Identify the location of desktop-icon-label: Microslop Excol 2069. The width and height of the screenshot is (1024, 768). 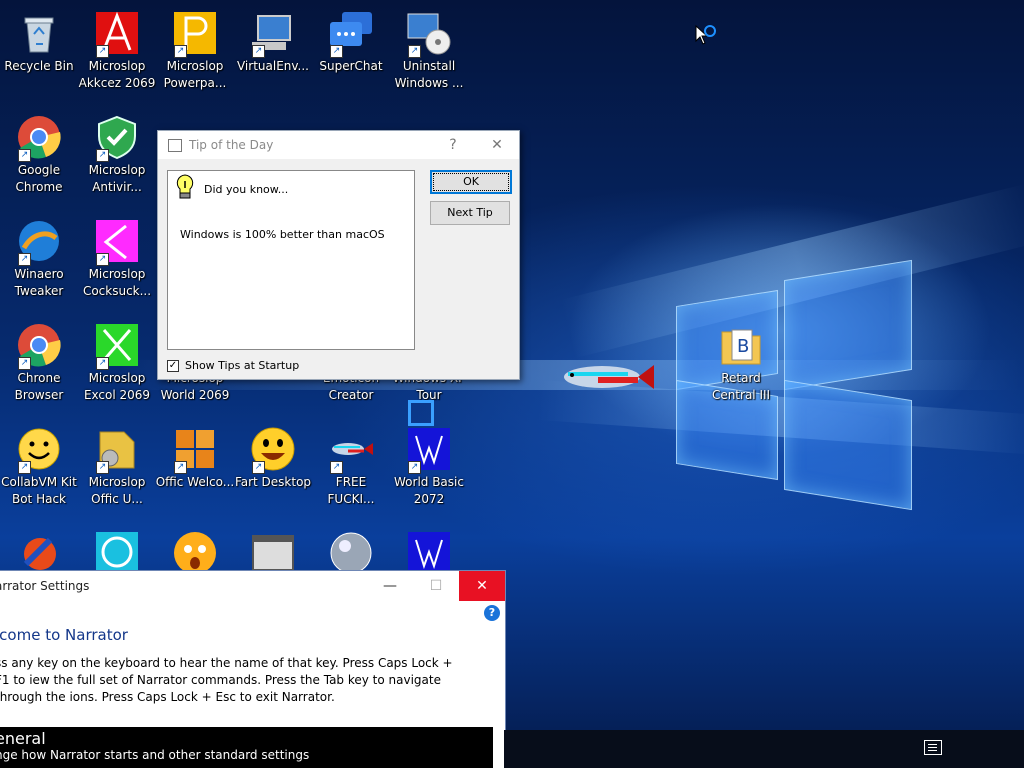
(117, 386).